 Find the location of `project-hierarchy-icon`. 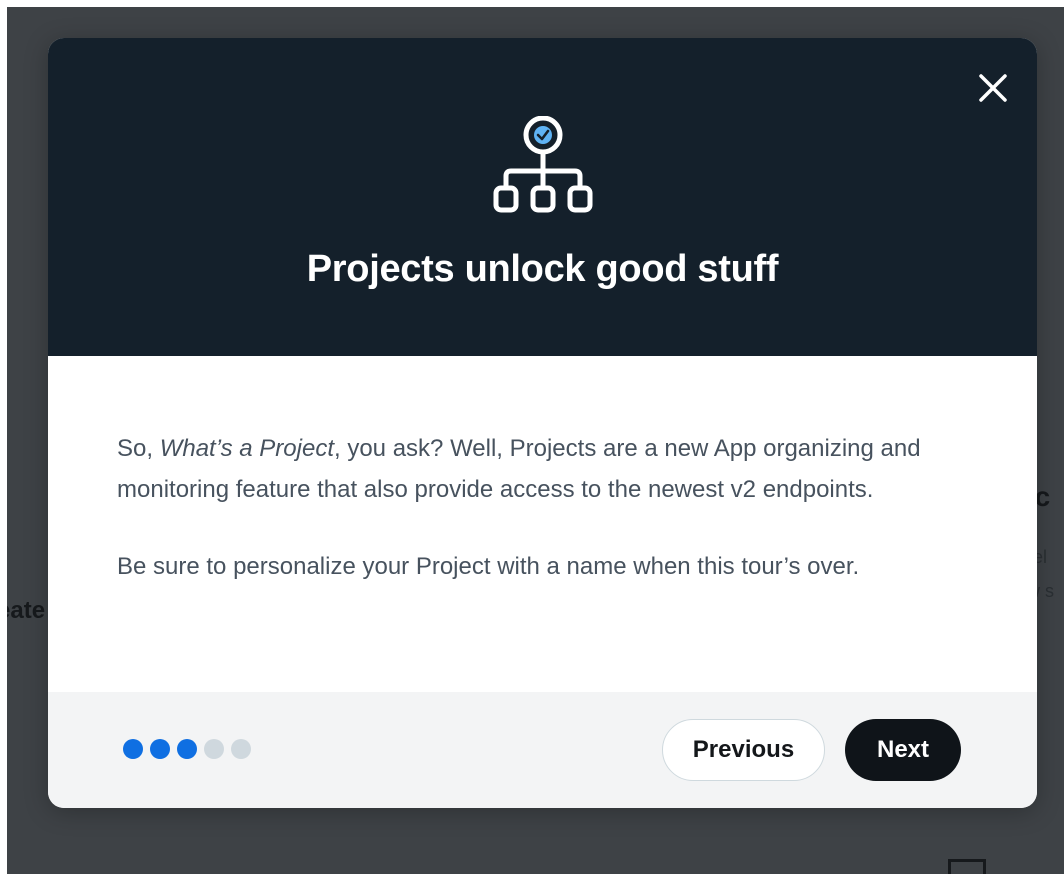

project-hierarchy-icon is located at coordinates (543, 164).